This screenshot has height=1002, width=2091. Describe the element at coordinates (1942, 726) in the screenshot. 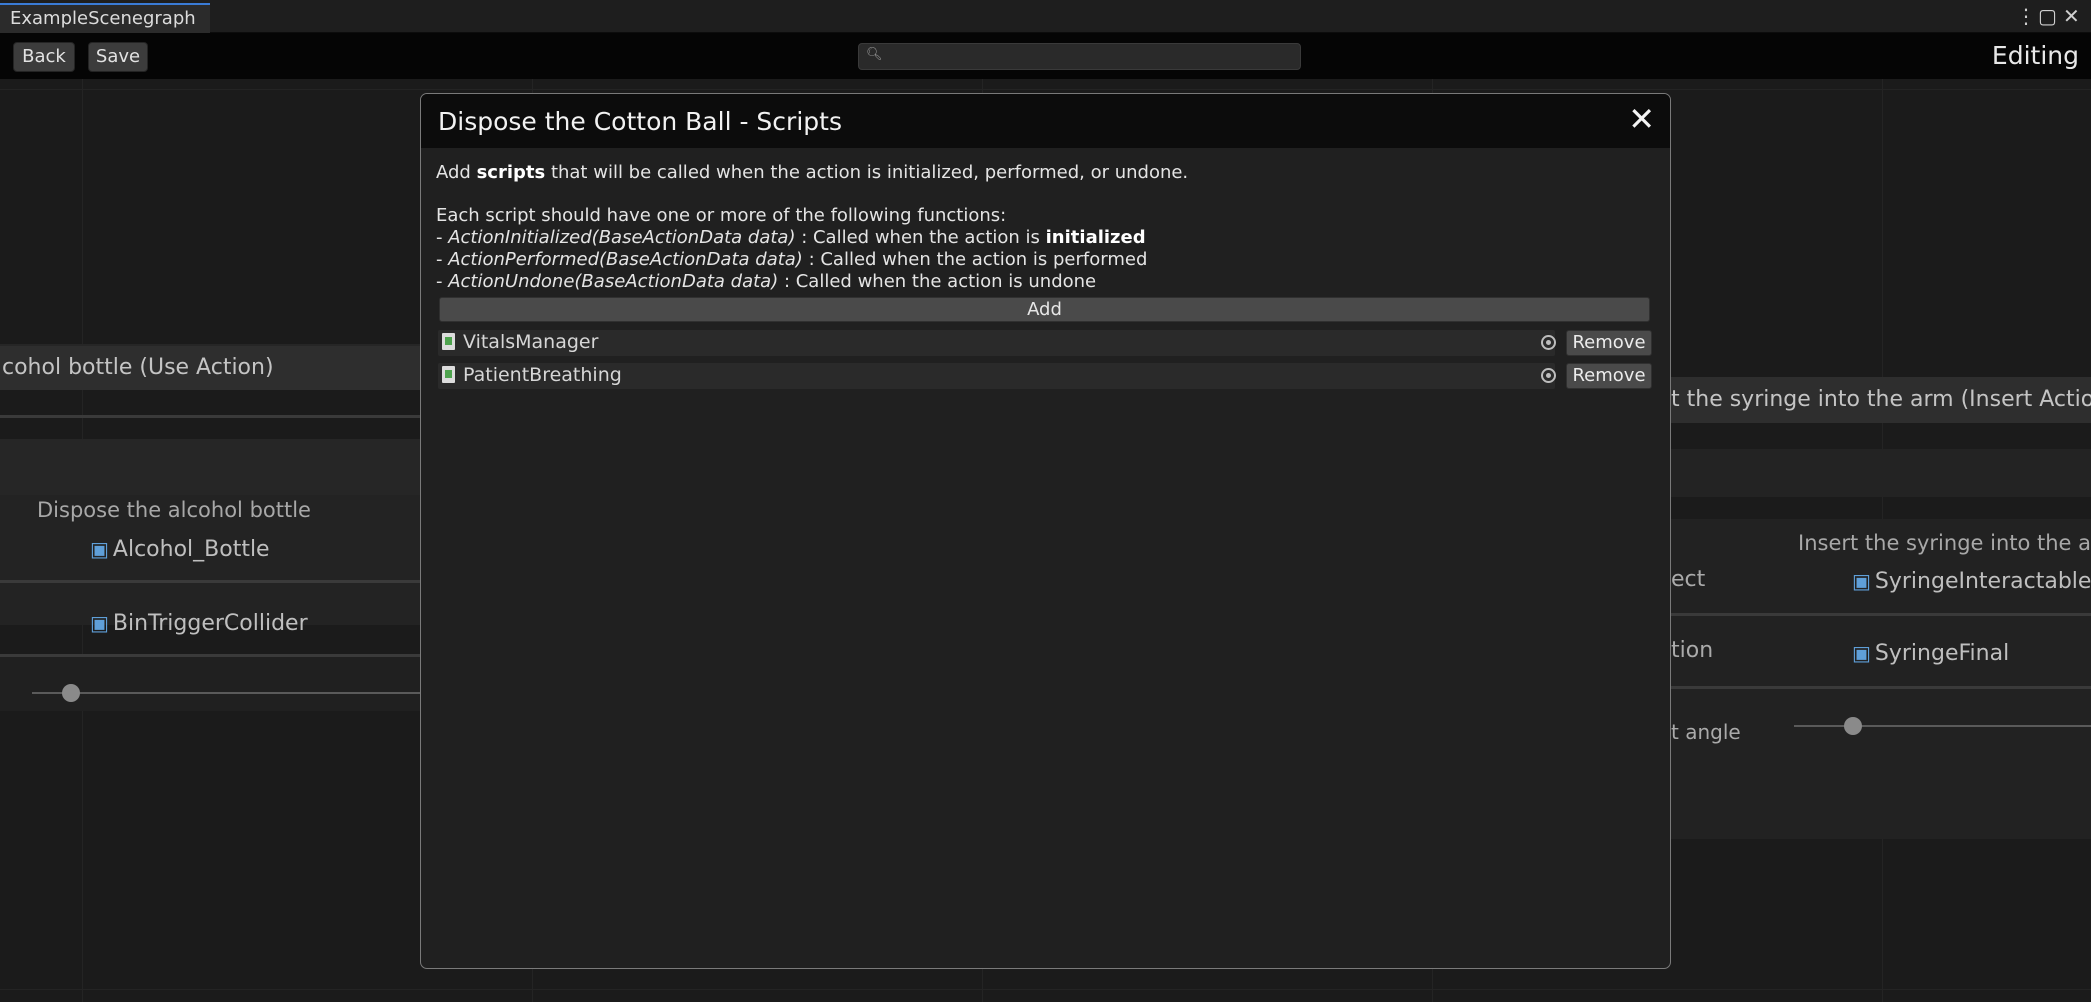

I see `right-node-slider-track` at that location.